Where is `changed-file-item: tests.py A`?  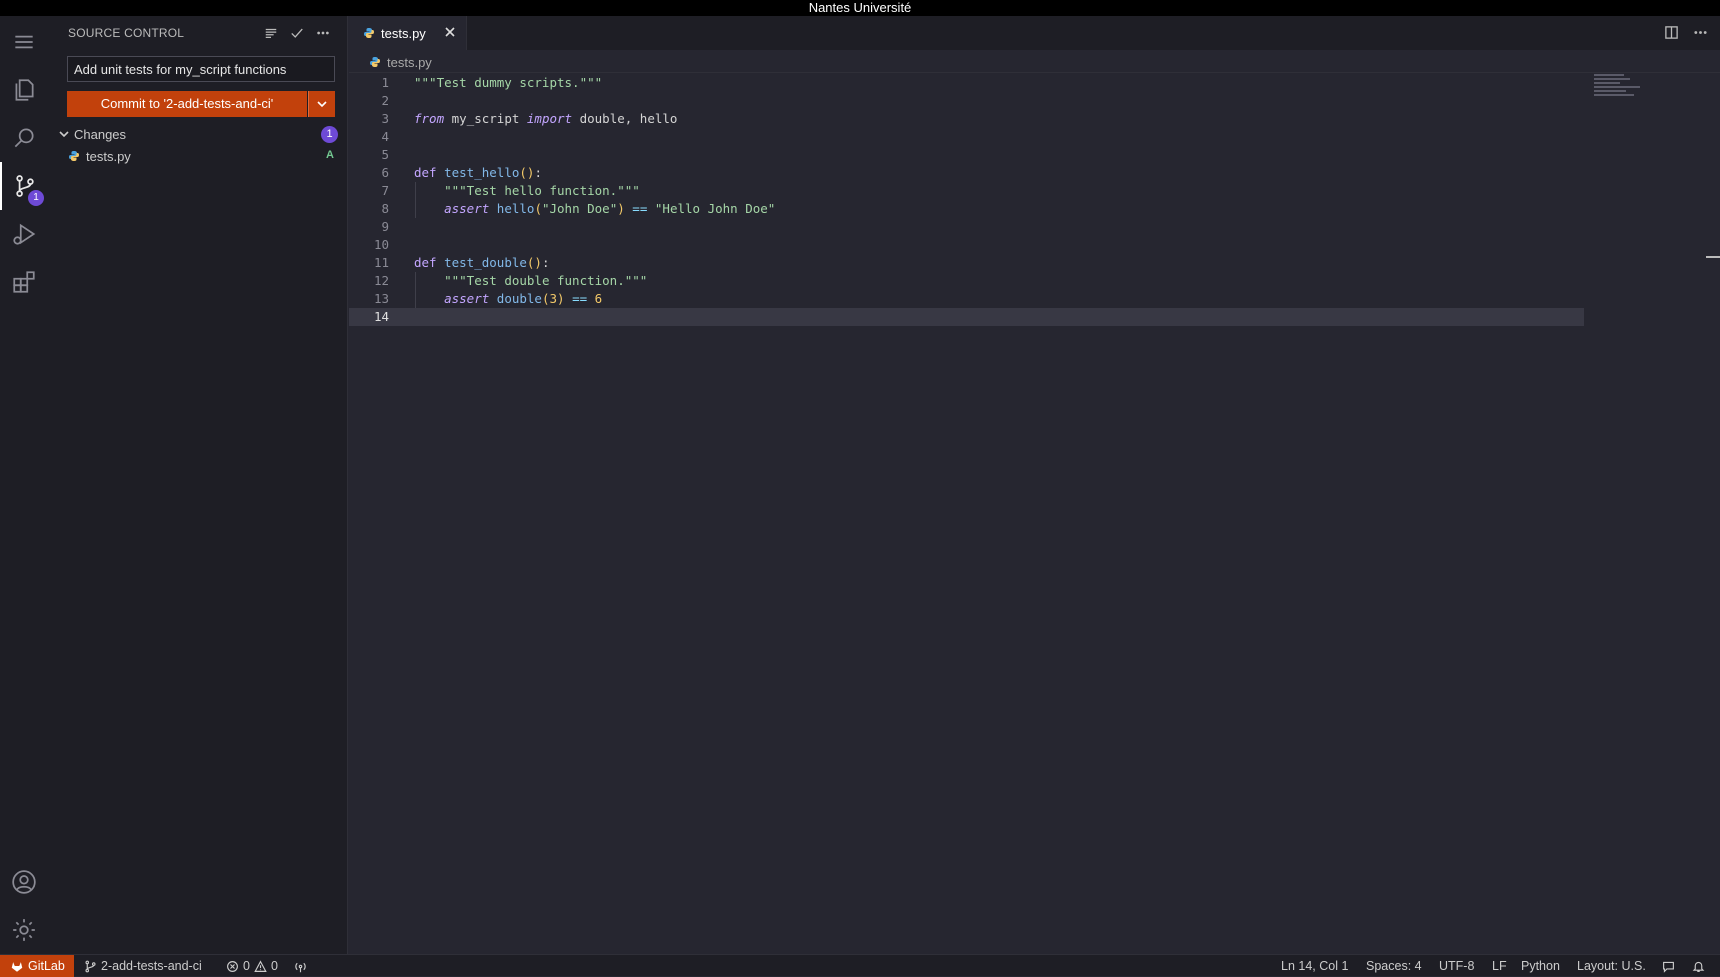
changed-file-item: tests.py A is located at coordinates (203, 156).